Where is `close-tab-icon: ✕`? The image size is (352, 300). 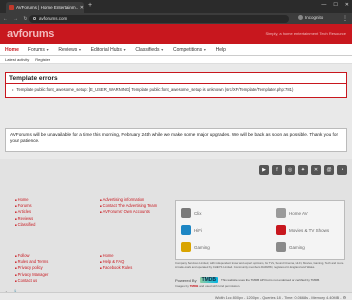 close-tab-icon: ✕ is located at coordinates (82, 8).